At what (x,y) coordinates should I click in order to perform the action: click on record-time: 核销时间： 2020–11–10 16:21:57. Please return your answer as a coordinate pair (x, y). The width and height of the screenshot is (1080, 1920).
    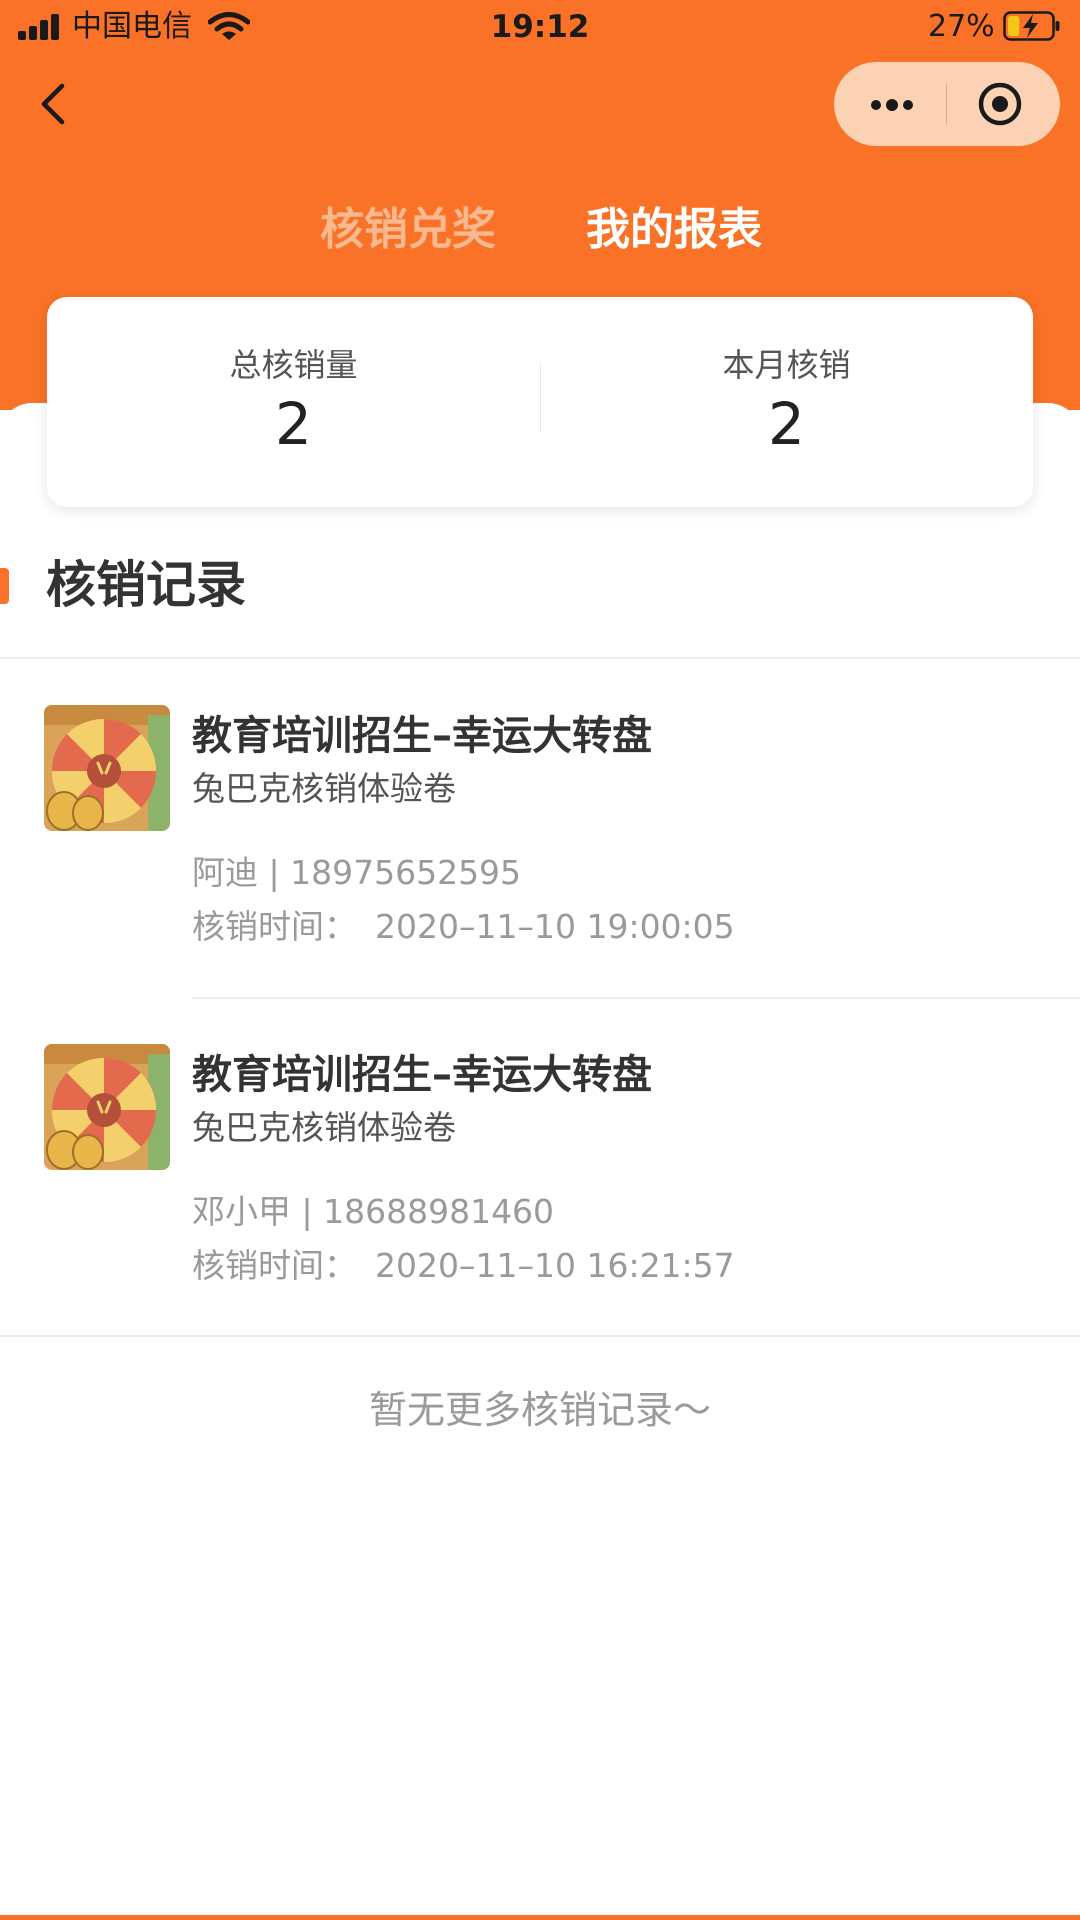
    Looking at the image, I should click on (463, 1266).